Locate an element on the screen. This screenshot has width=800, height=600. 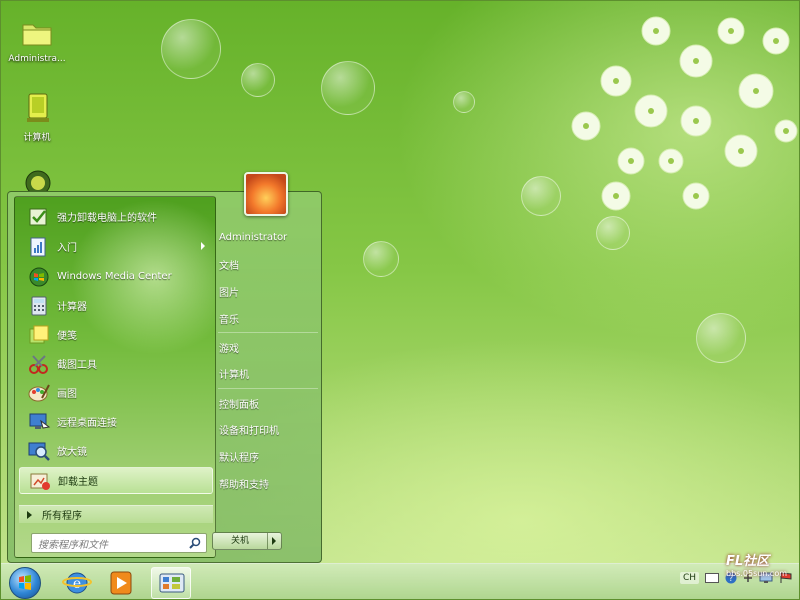
start-right-administrator: Administrator is located at coordinates (268, 237).